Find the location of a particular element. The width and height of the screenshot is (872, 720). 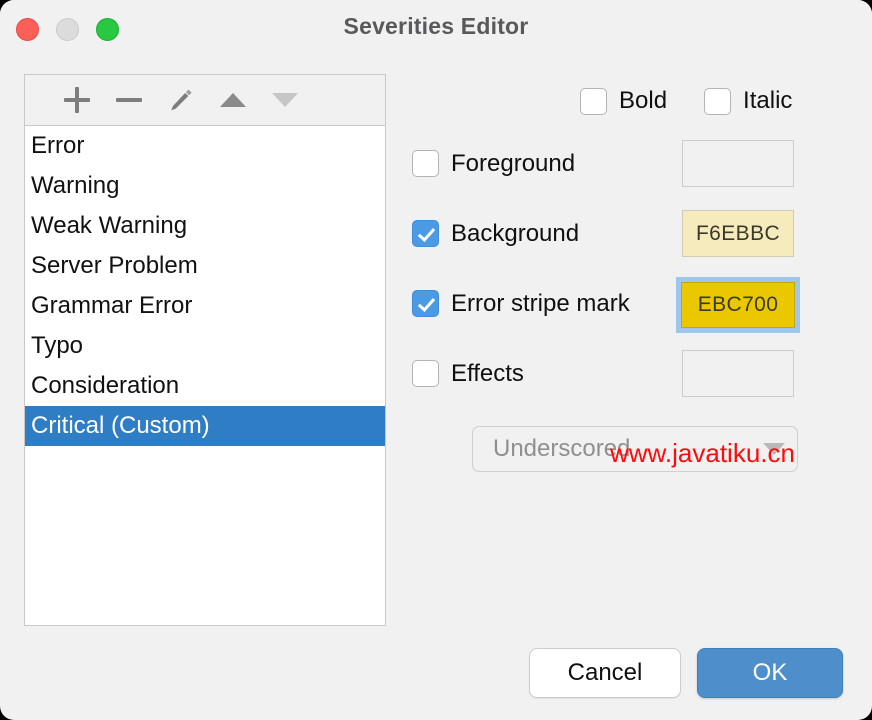

plus-icon is located at coordinates (77, 100).